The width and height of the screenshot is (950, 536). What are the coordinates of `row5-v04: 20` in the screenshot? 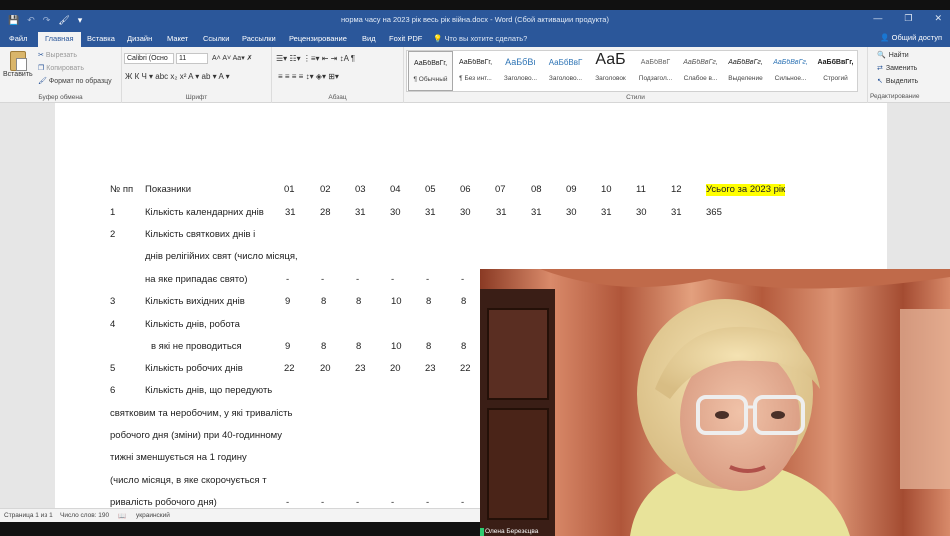 It's located at (395, 368).